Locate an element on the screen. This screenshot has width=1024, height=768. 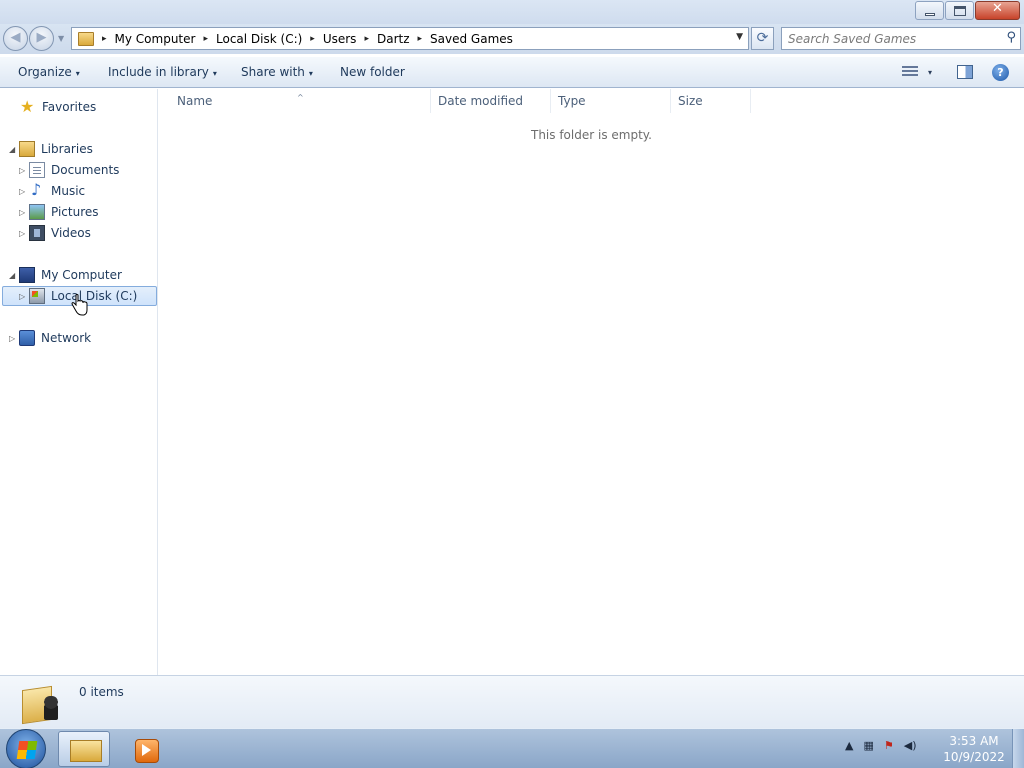
taskbar-explorer-button is located at coordinates (84, 749).